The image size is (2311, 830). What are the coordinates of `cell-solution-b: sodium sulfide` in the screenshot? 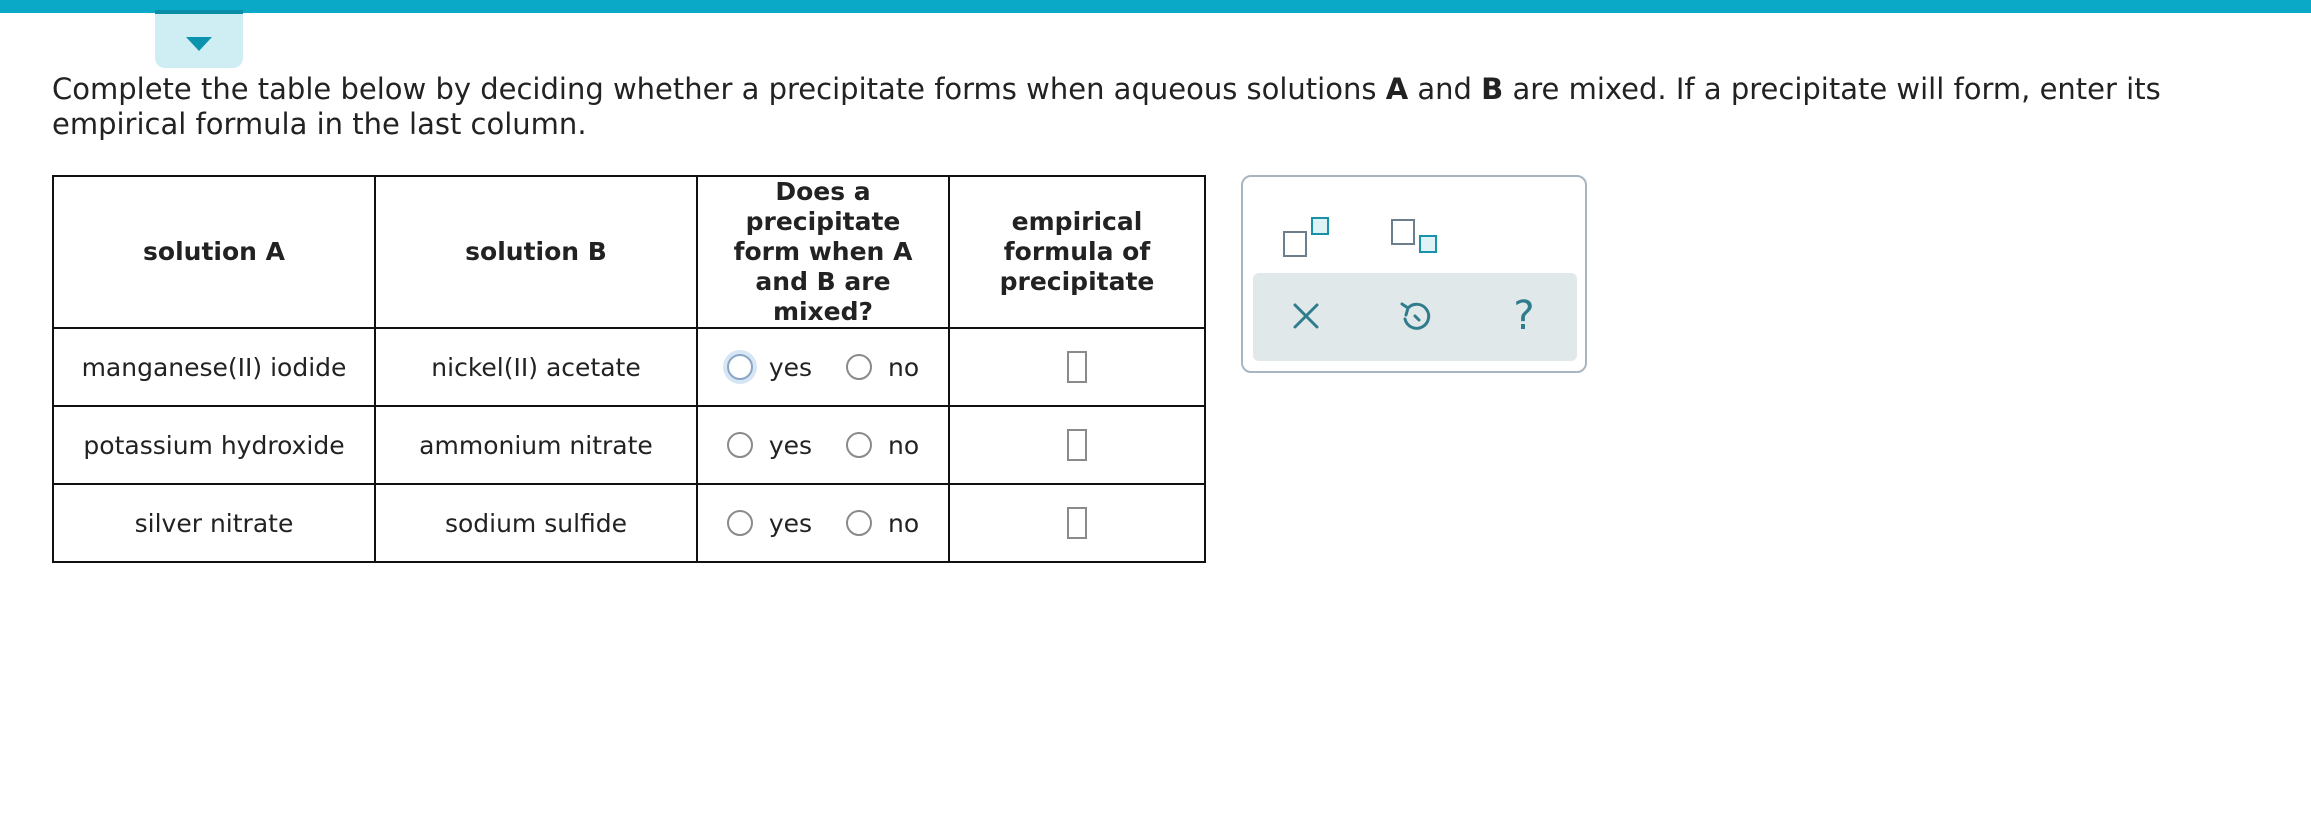 It's located at (536, 523).